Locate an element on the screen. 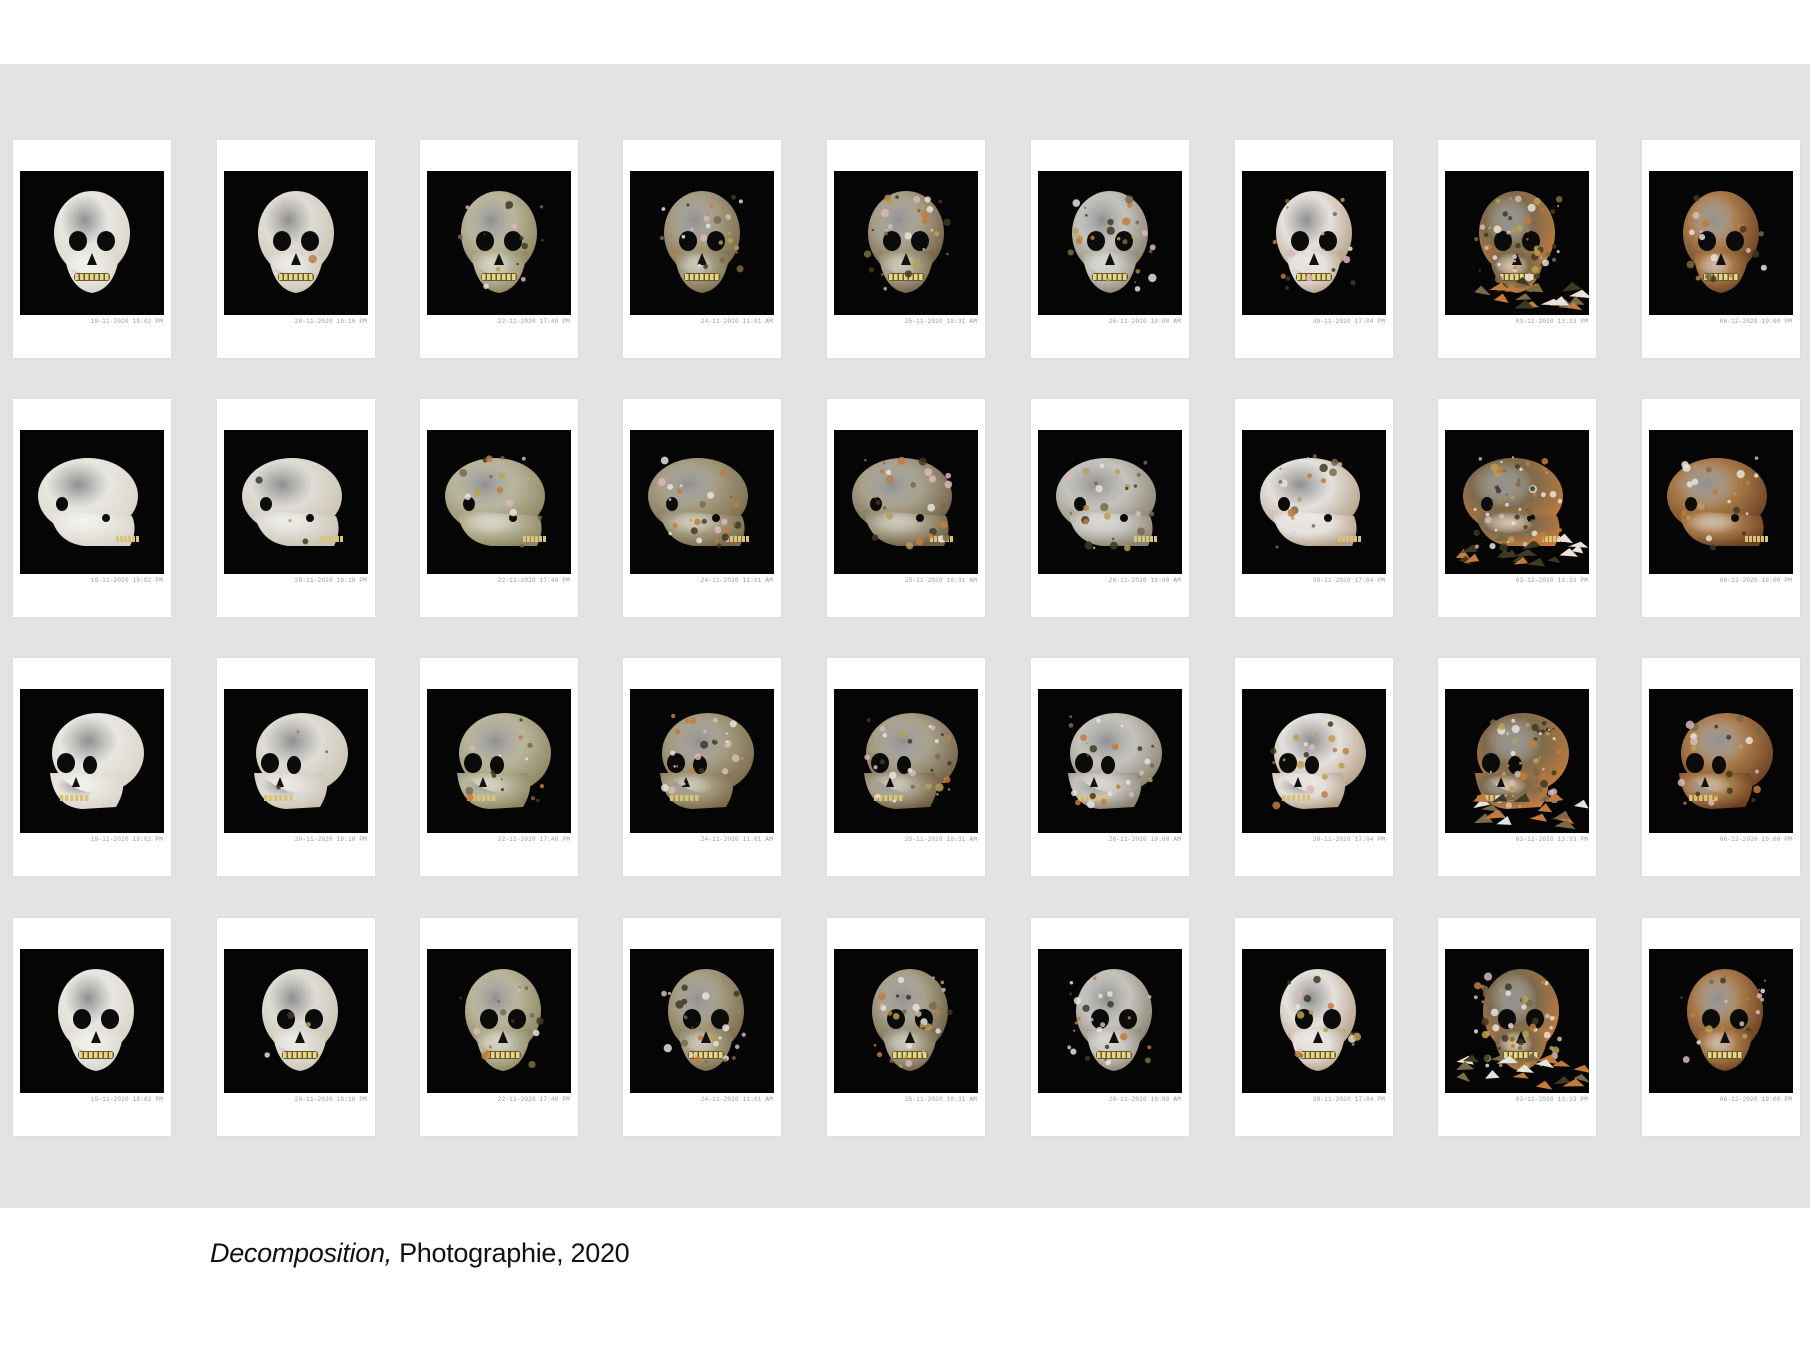 The width and height of the screenshot is (1818, 1348). caption: Decomposition, Photographie, 2020 is located at coordinates (420, 1253).